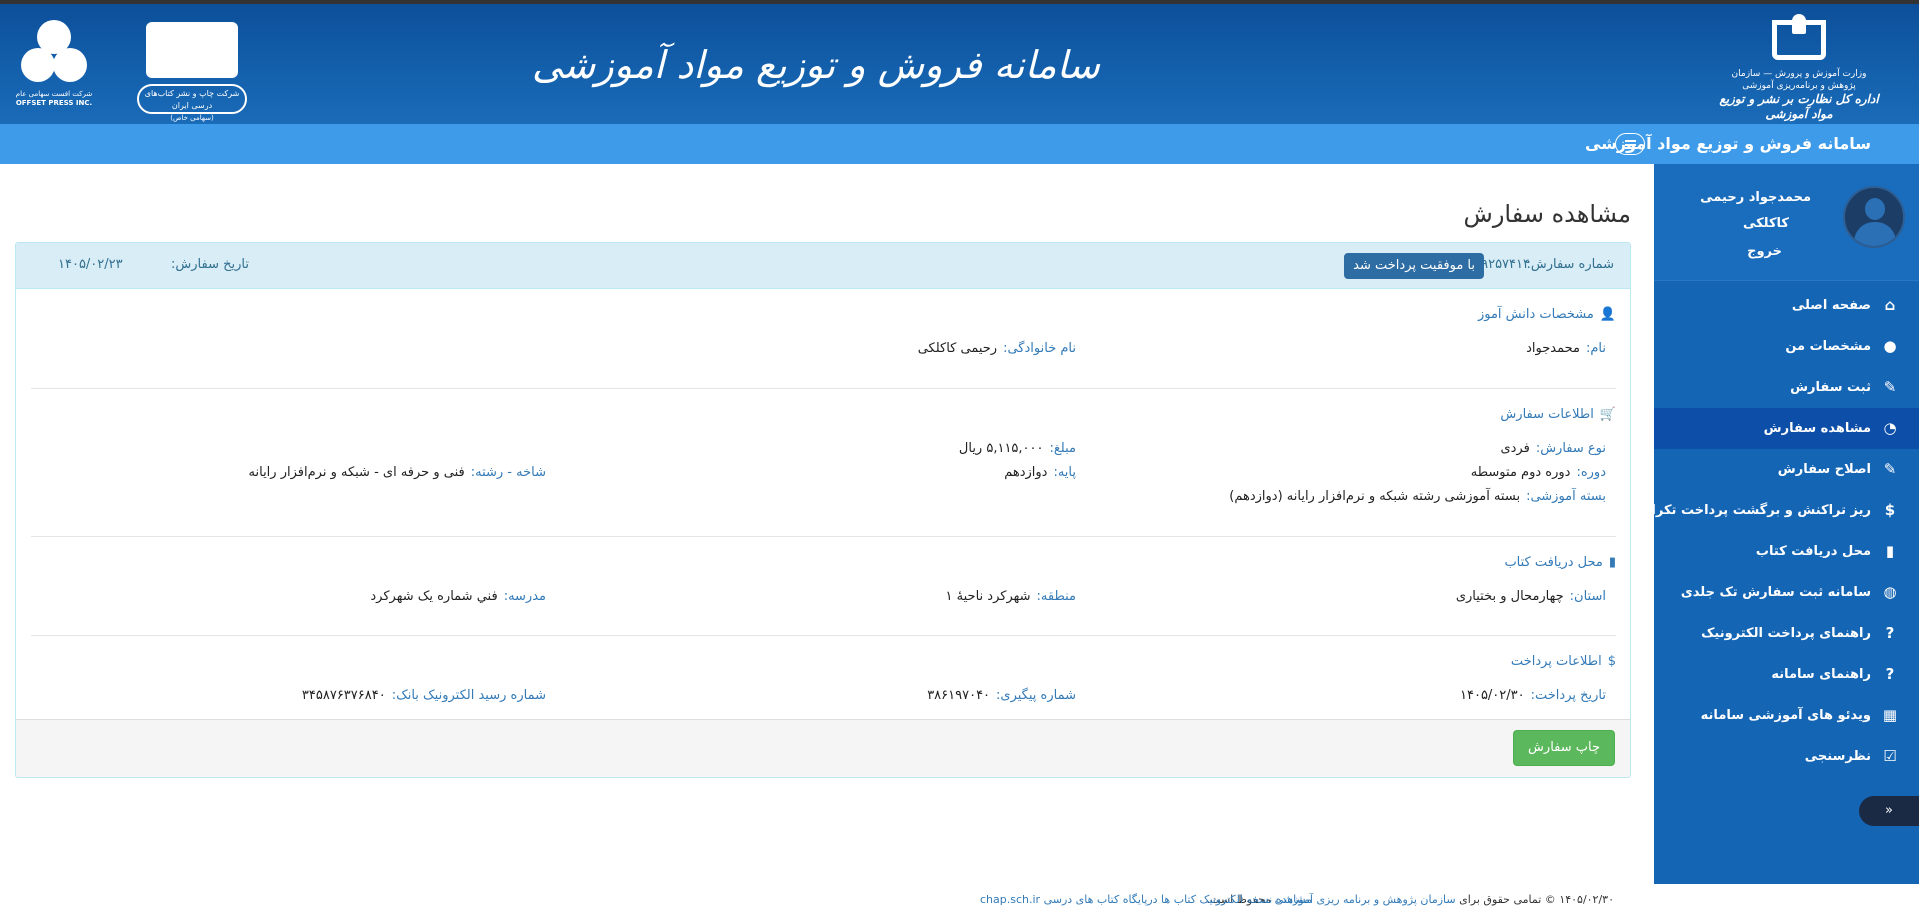  What do you see at coordinates (1786, 756) in the screenshot?
I see `sidebar-item-survey: ☑ نظرسنجی` at bounding box center [1786, 756].